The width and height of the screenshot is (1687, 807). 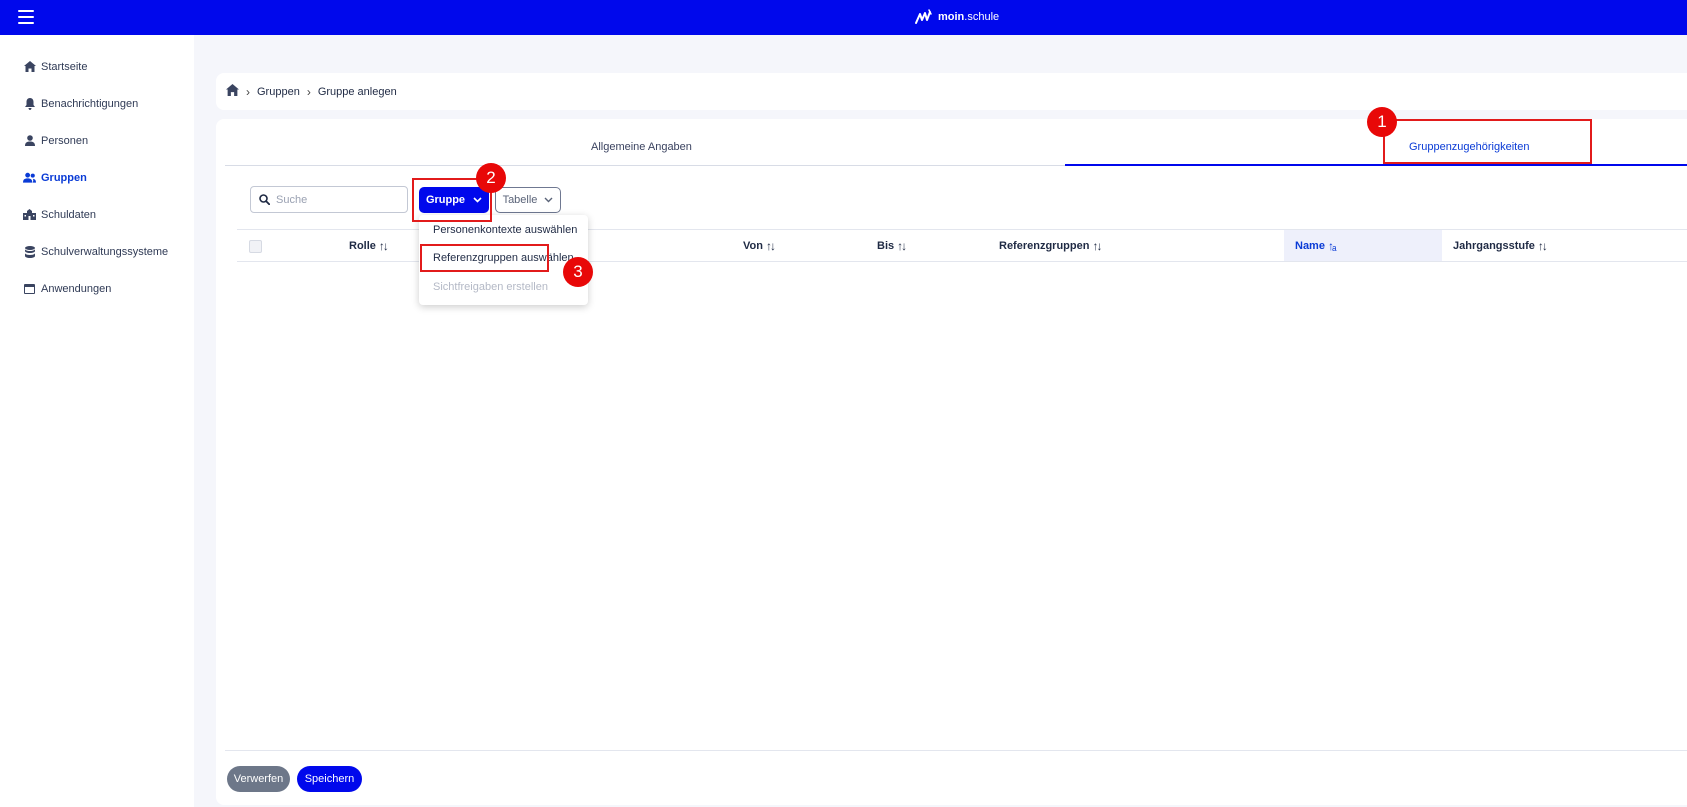 What do you see at coordinates (1044, 246) in the screenshot?
I see `column-label: Referenzgruppen` at bounding box center [1044, 246].